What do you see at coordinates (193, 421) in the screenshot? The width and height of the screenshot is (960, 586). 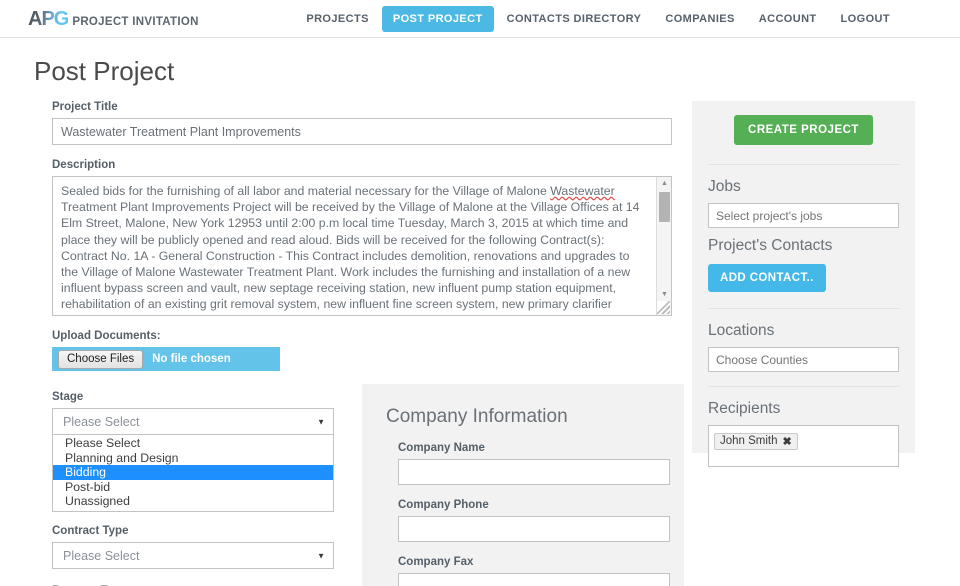 I see `stage-select: Please Select ▼` at bounding box center [193, 421].